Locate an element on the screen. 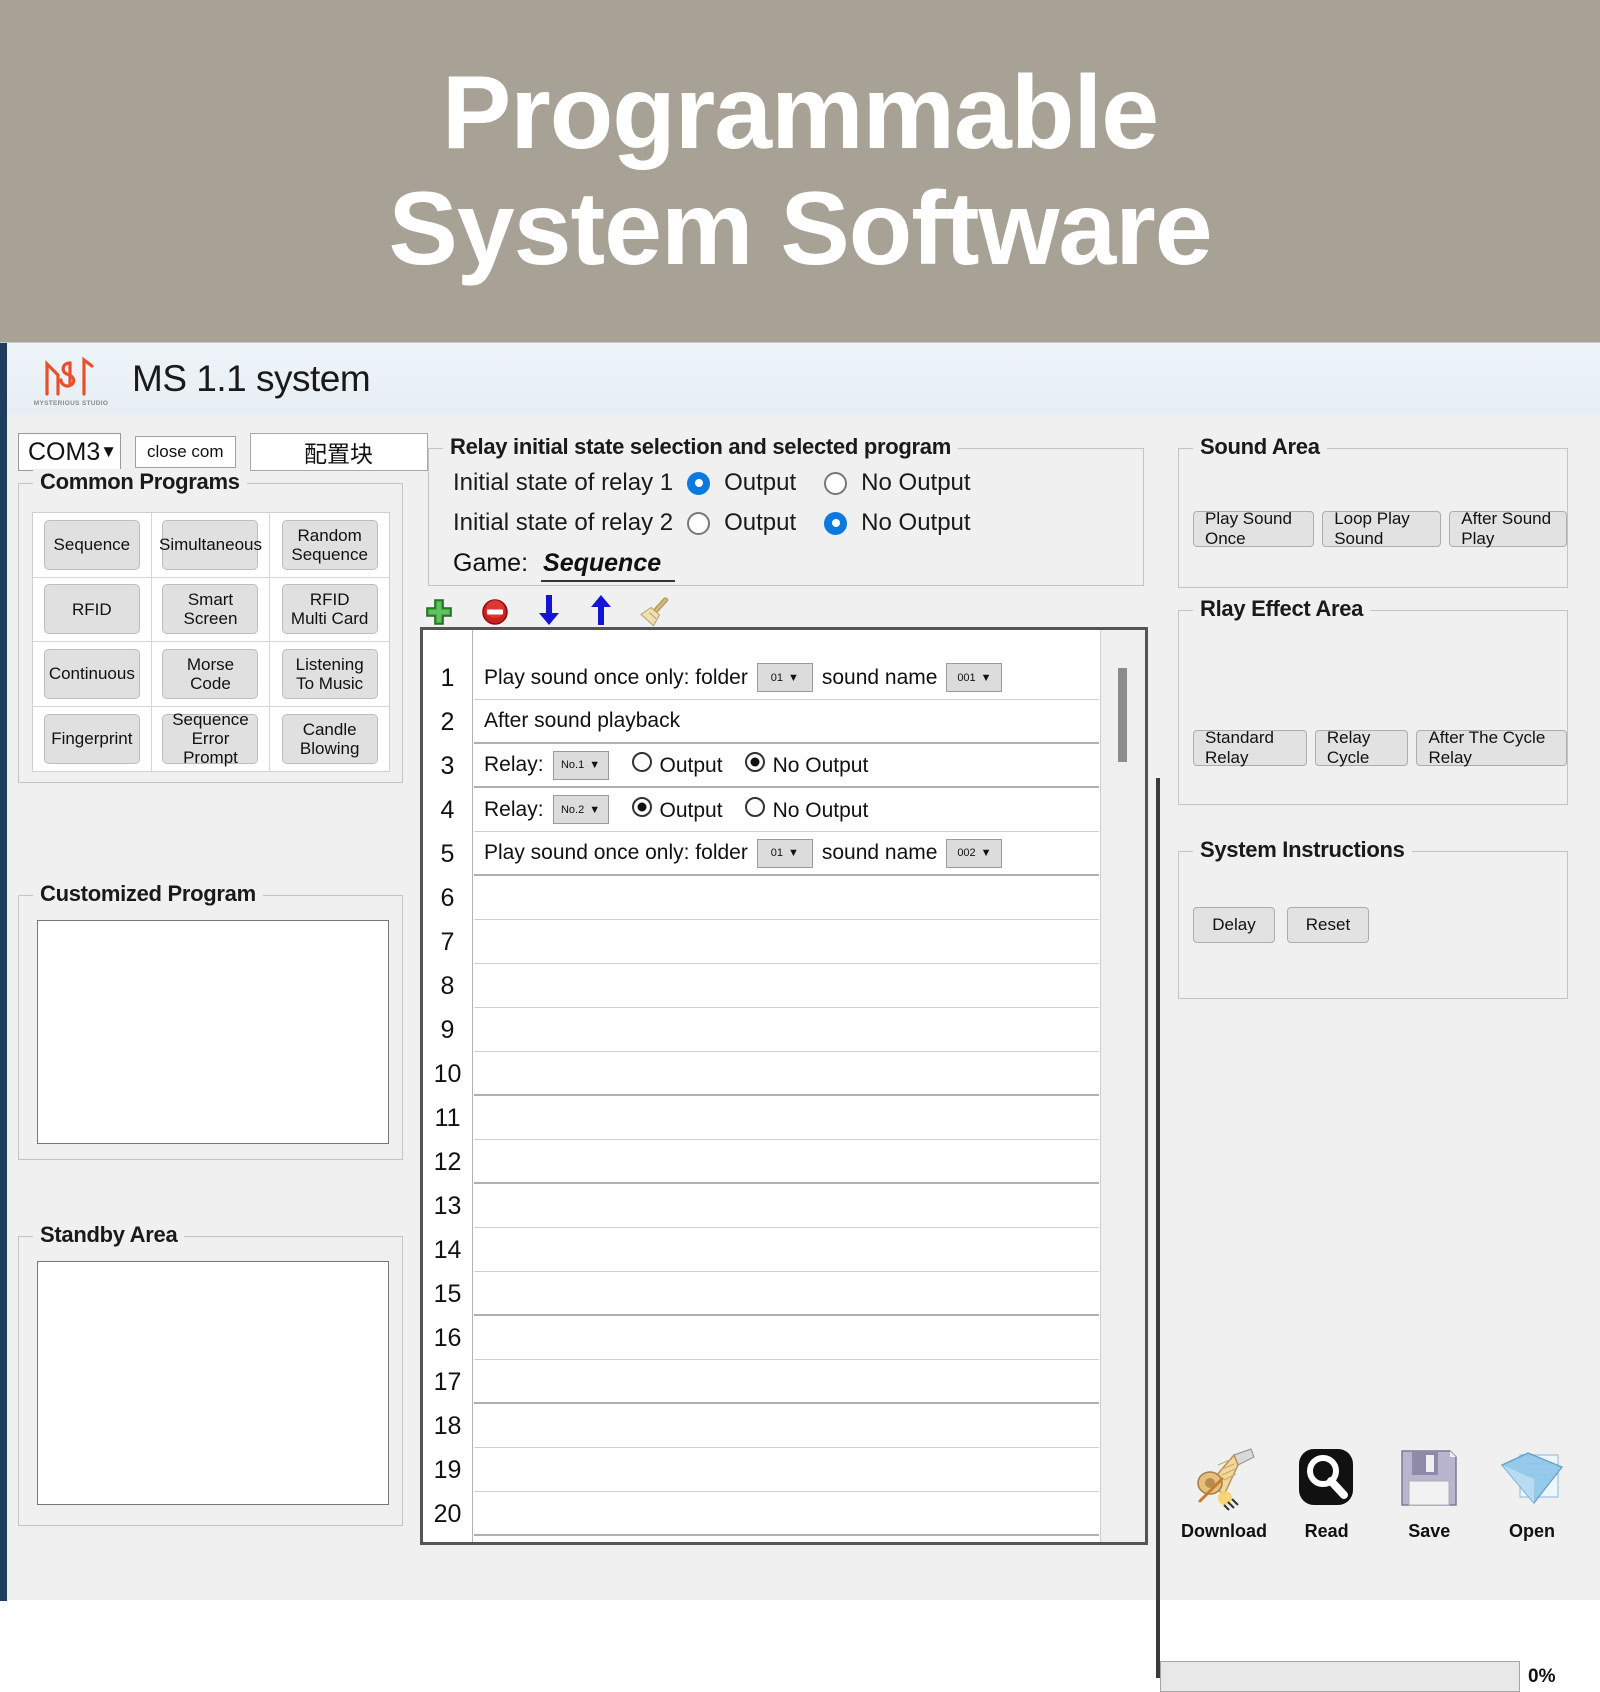 The image size is (1600, 1692). common-program-button: Simultaneous is located at coordinates (210, 544).